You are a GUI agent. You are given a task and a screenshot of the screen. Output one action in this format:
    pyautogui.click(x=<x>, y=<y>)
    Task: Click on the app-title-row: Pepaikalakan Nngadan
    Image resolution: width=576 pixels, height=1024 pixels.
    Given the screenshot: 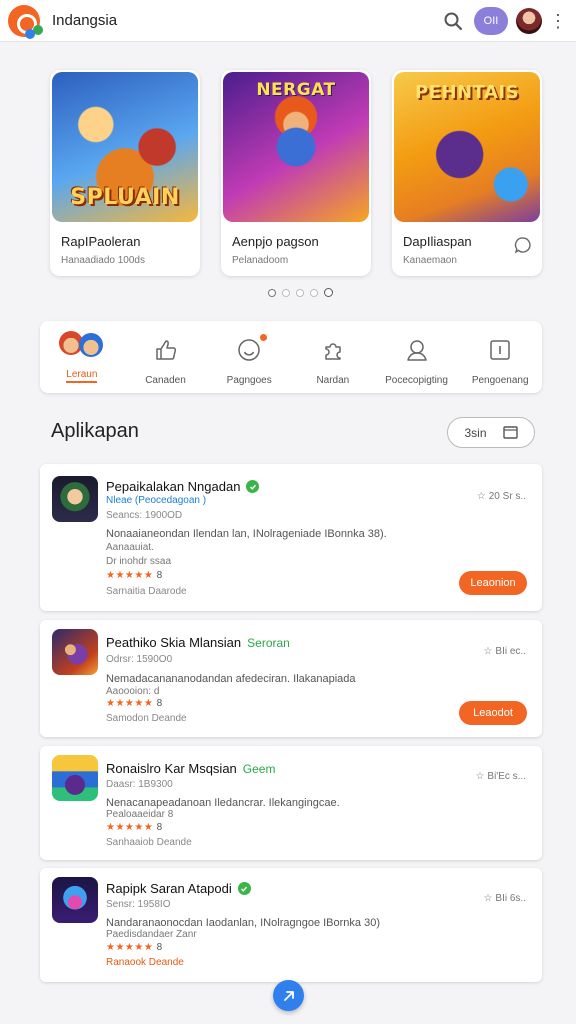 What is the action you would take?
    pyautogui.click(x=183, y=486)
    